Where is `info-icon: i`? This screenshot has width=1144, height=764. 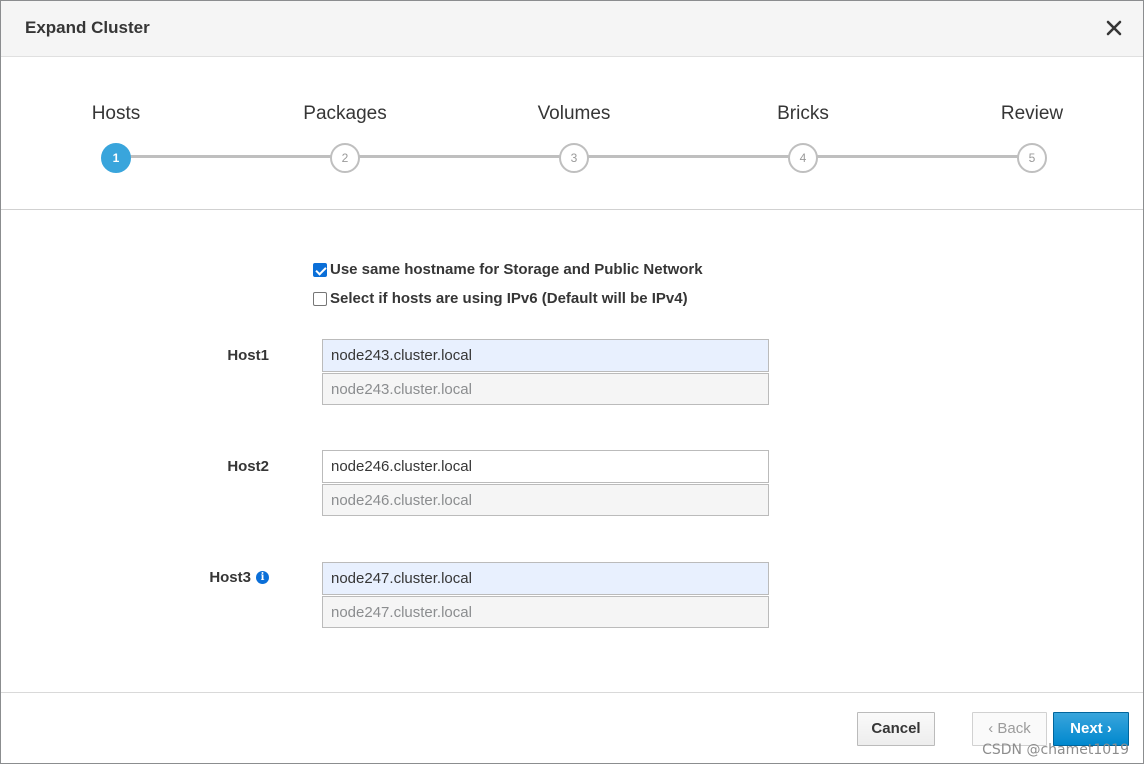
info-icon: i is located at coordinates (262, 577).